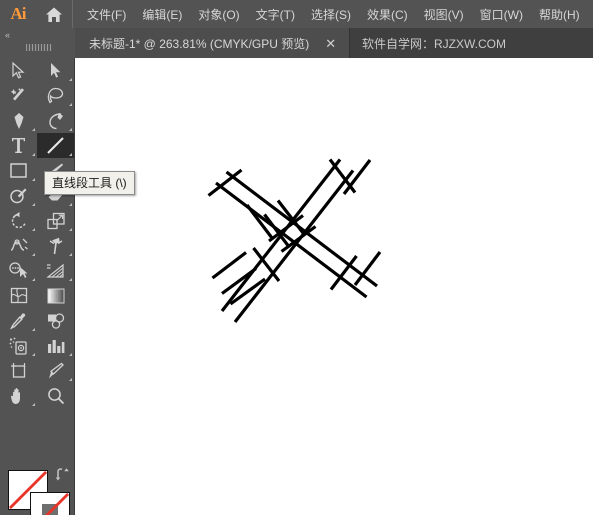 This screenshot has height=515, width=593. I want to click on close-icon: ✕, so click(330, 43).